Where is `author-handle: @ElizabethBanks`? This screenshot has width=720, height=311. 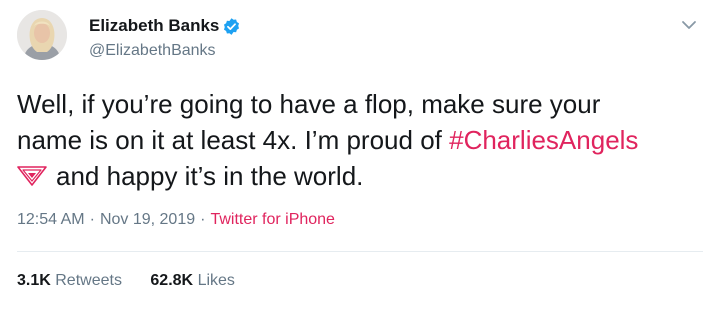 author-handle: @ElizabethBanks is located at coordinates (152, 51).